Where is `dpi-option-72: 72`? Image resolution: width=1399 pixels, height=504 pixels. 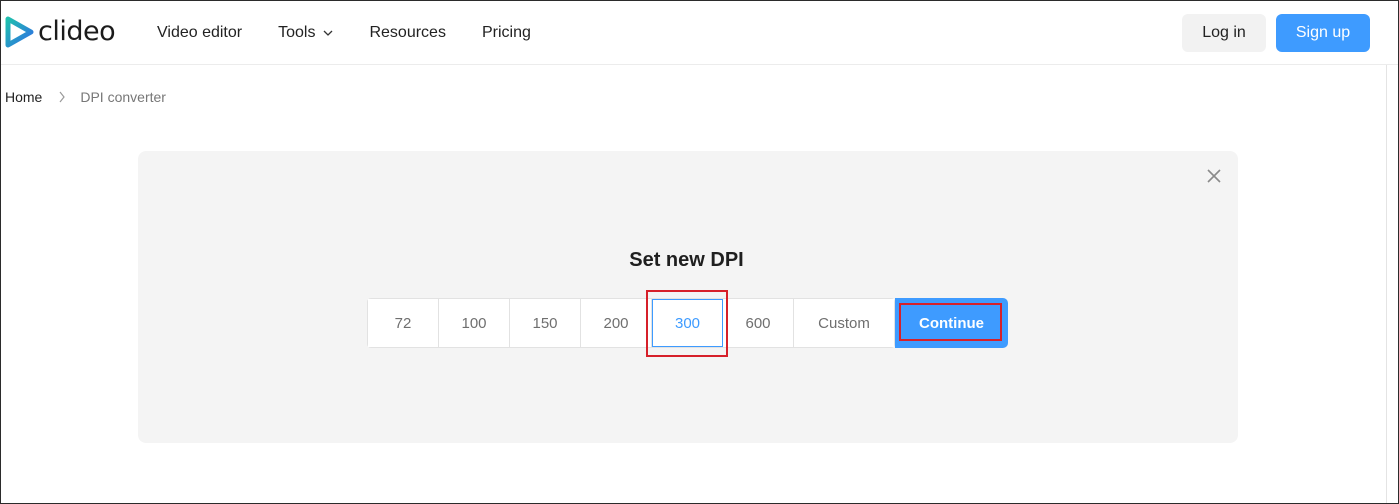 dpi-option-72: 72 is located at coordinates (403, 323).